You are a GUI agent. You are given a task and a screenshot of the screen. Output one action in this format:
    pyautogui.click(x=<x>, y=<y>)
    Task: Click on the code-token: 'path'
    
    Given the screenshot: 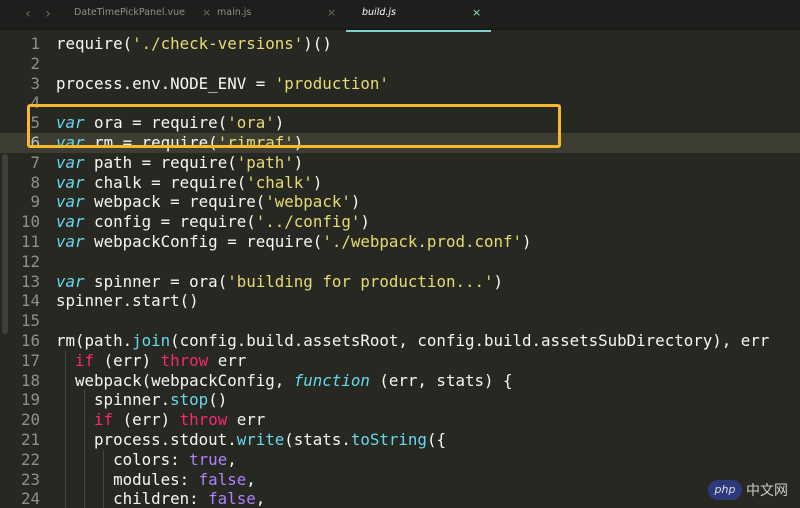 What is the action you would take?
    pyautogui.click(x=265, y=162)
    